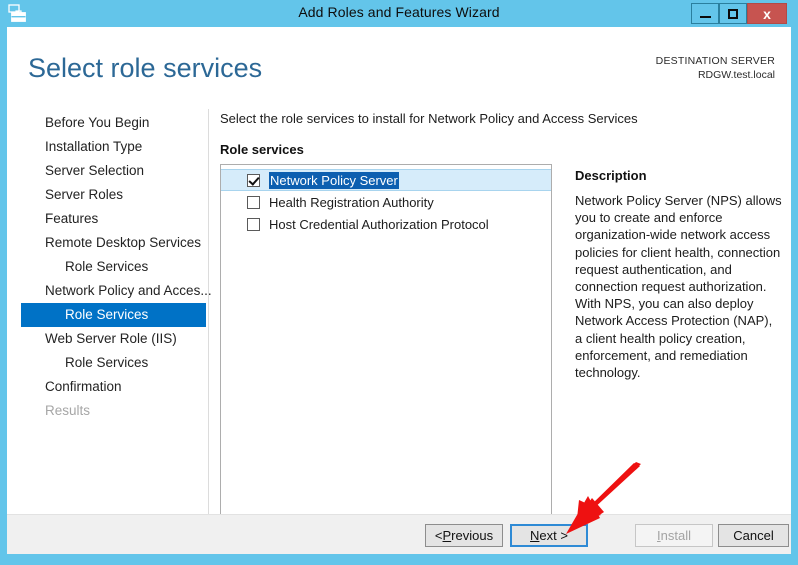 The image size is (798, 565). Describe the element at coordinates (379, 224) in the screenshot. I see `role-service-label: Host Credential Authorization Protocol` at that location.